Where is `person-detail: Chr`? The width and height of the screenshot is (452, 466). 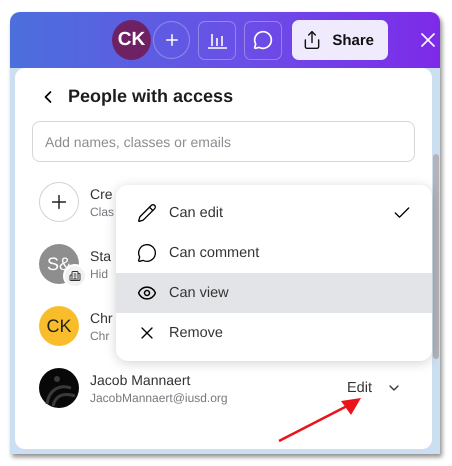
person-detail: Chr is located at coordinates (100, 335).